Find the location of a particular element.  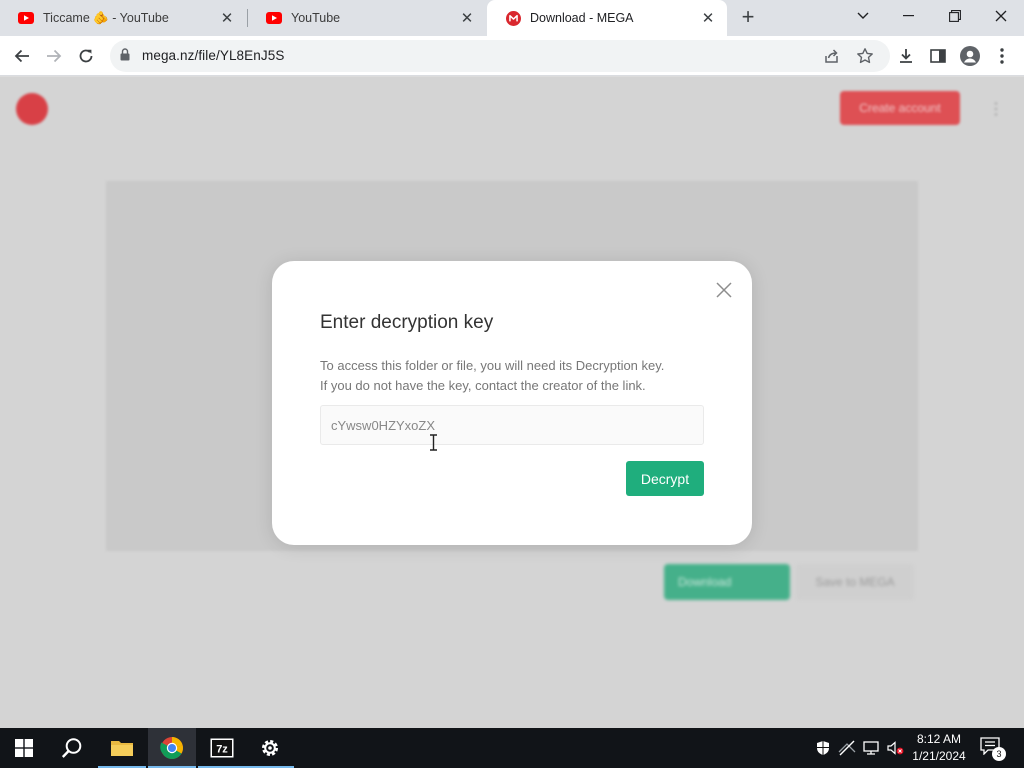

tab-search-icon is located at coordinates (863, 16).